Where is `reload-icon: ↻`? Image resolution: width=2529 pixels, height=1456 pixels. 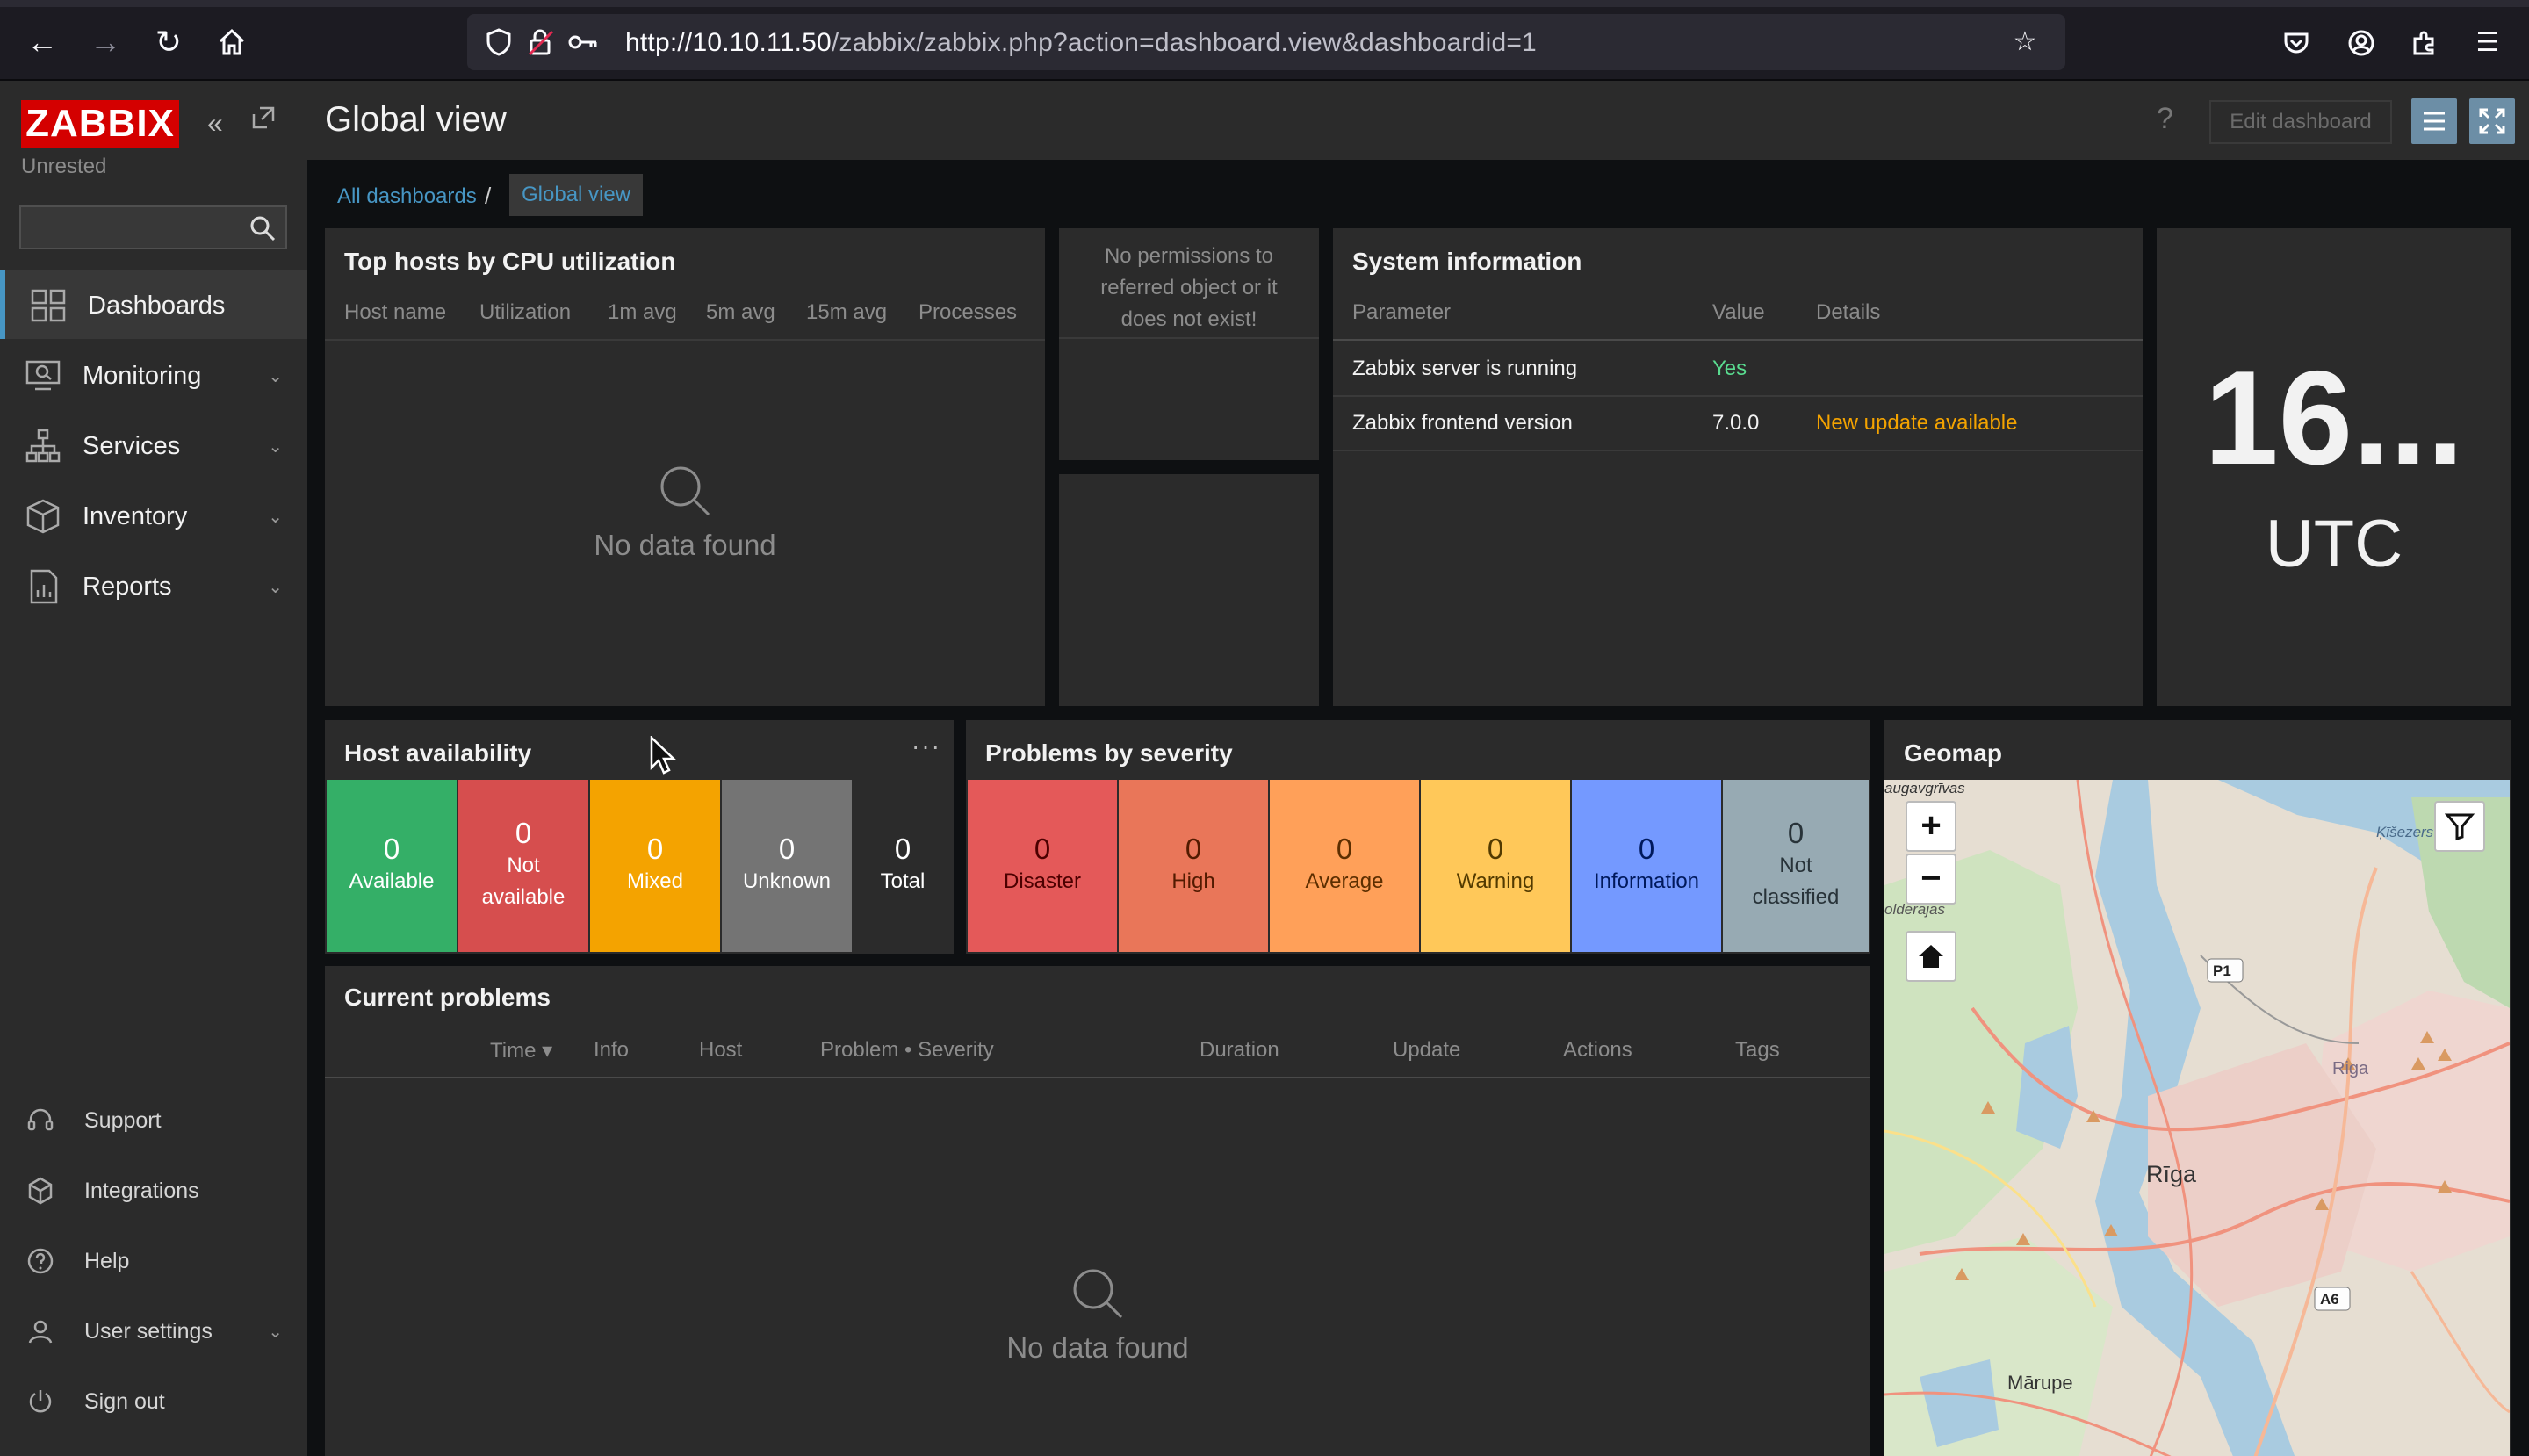 reload-icon: ↻ is located at coordinates (169, 42).